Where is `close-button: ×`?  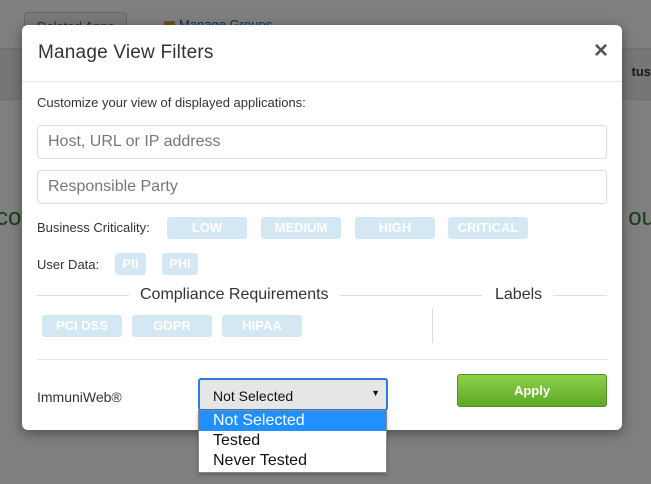 close-button: × is located at coordinates (601, 51).